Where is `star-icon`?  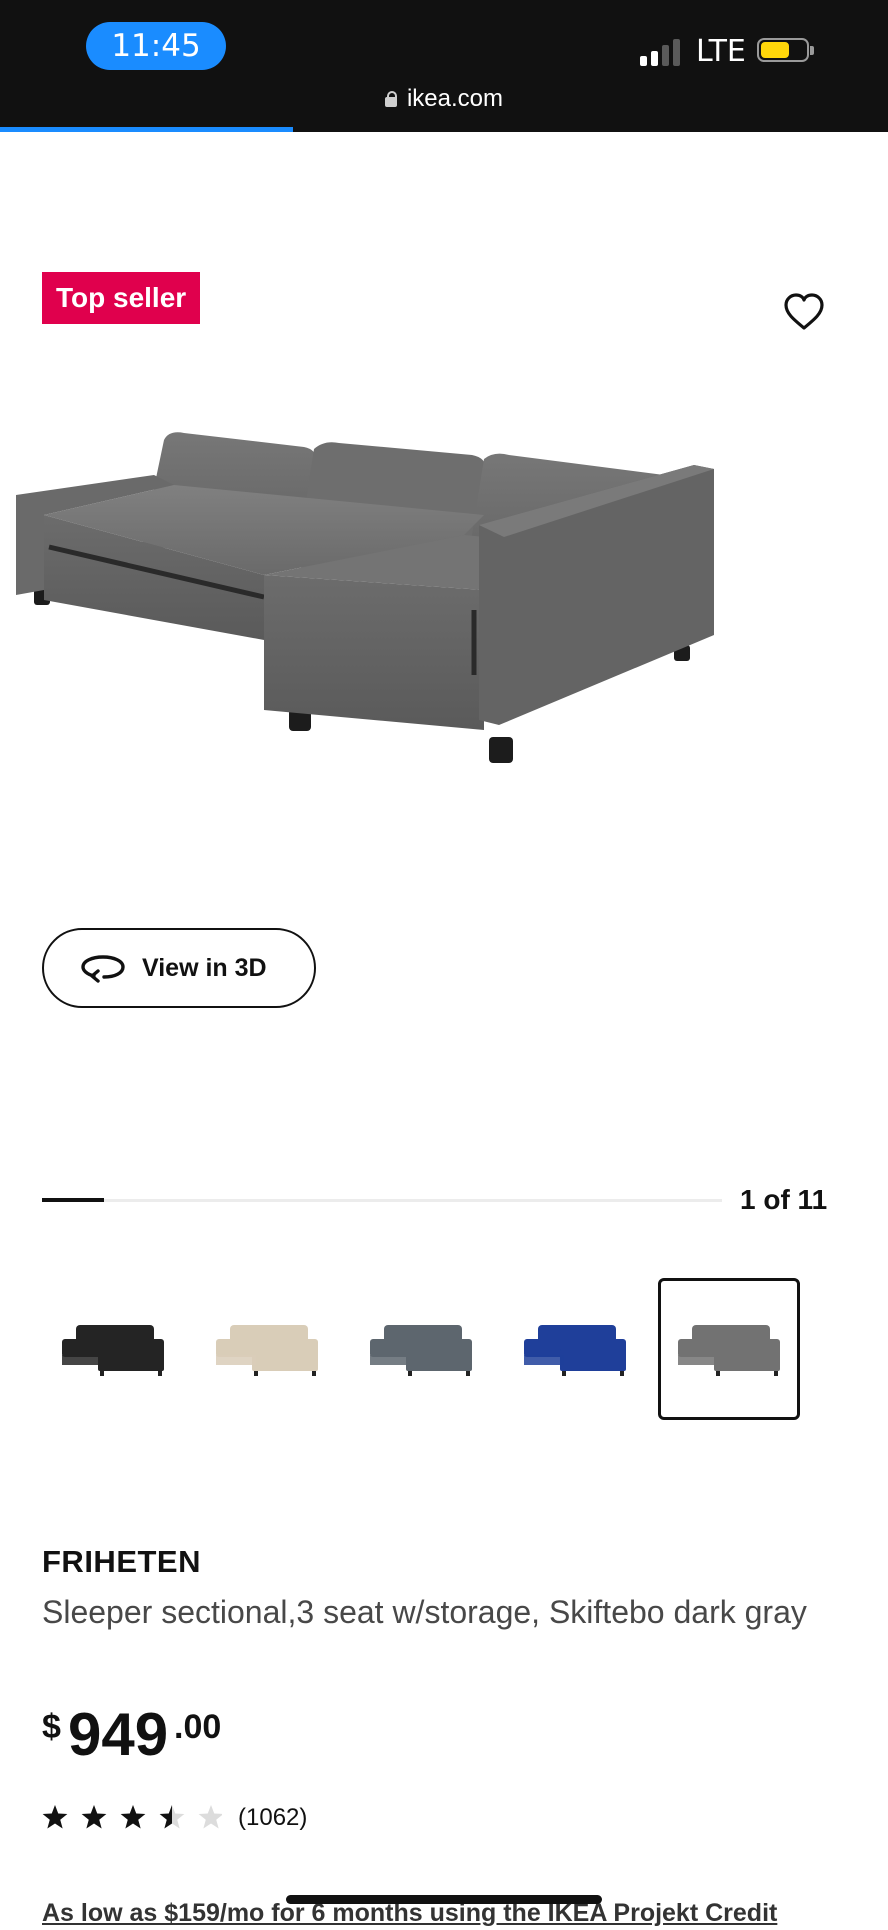
star-icon is located at coordinates (210, 1817).